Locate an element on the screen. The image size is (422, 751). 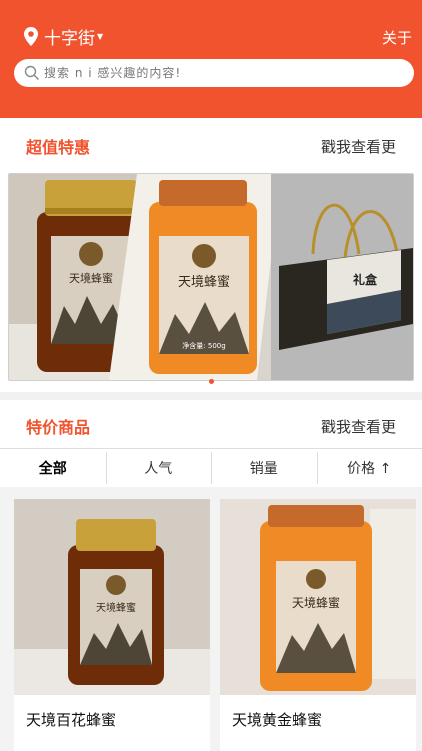
carousel-indicator is located at coordinates (211, 381).